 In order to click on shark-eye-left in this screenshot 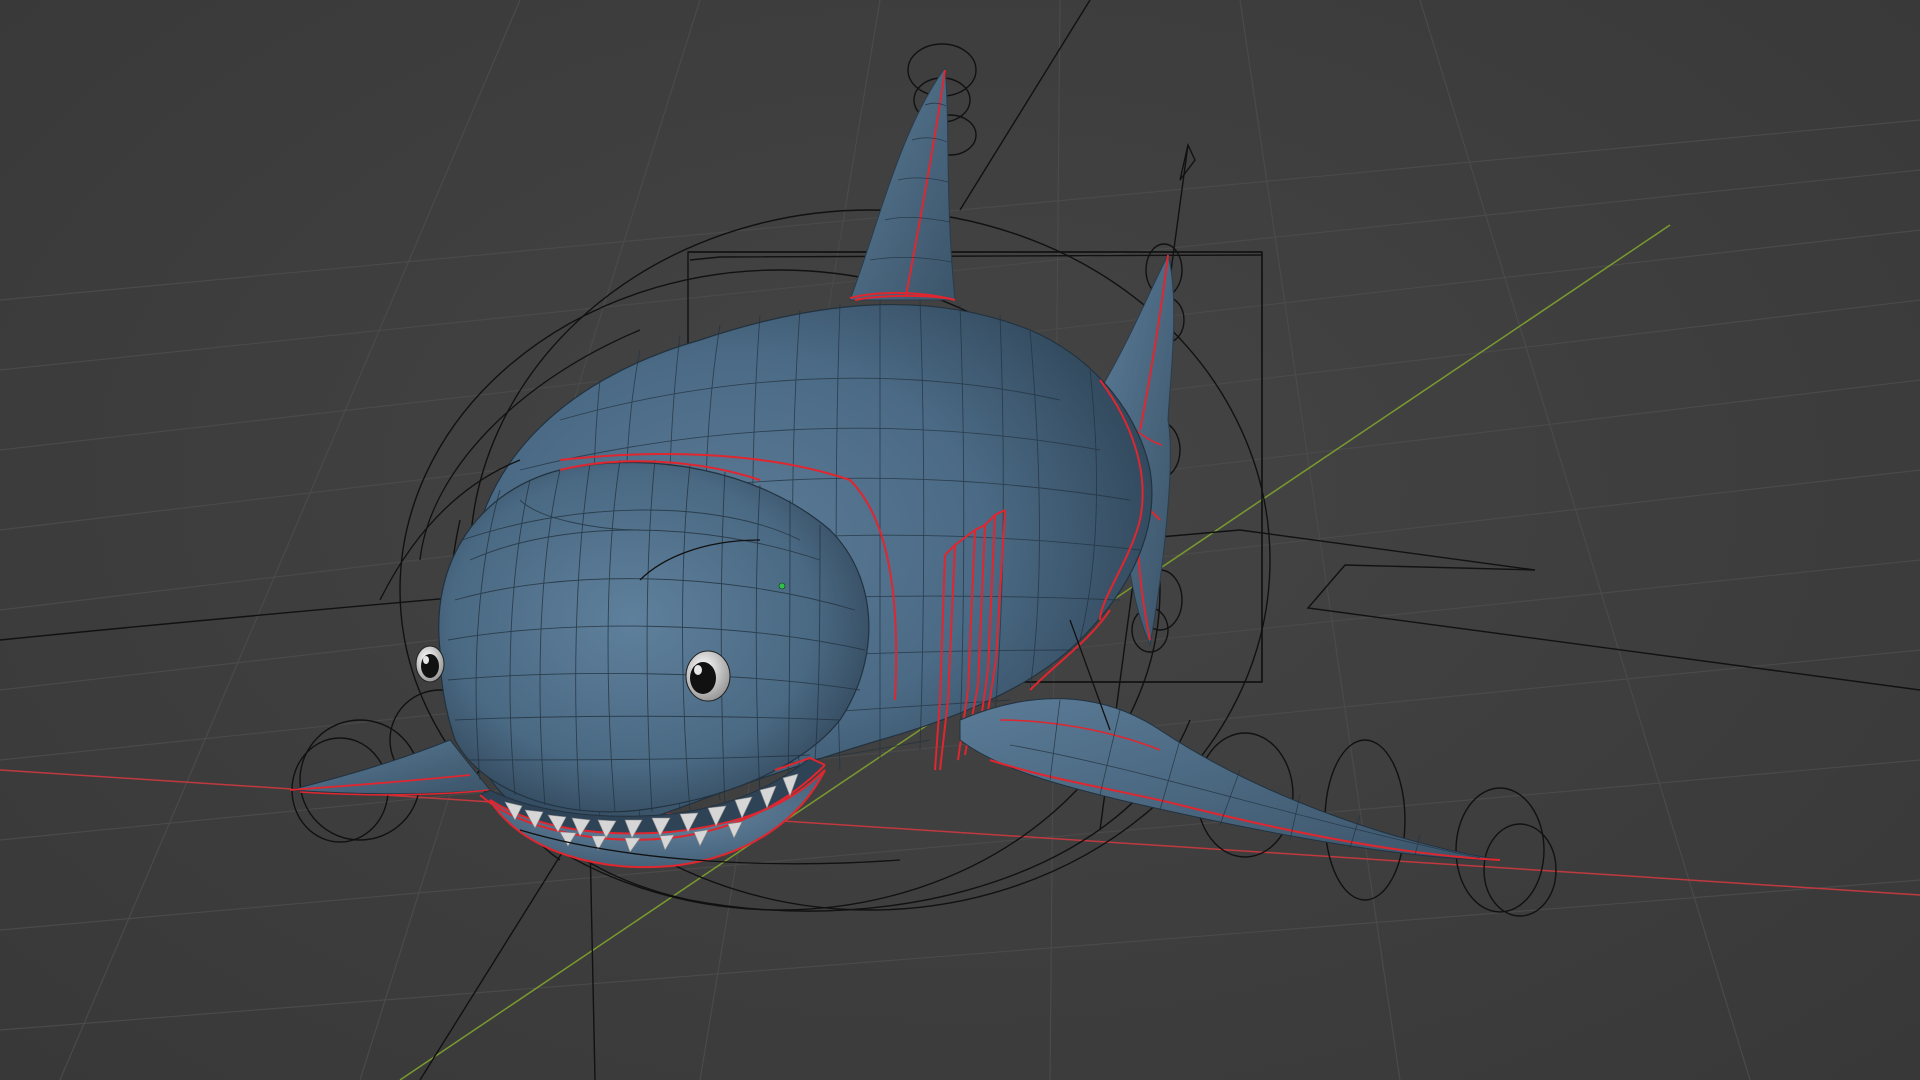, I will do `click(430, 664)`.